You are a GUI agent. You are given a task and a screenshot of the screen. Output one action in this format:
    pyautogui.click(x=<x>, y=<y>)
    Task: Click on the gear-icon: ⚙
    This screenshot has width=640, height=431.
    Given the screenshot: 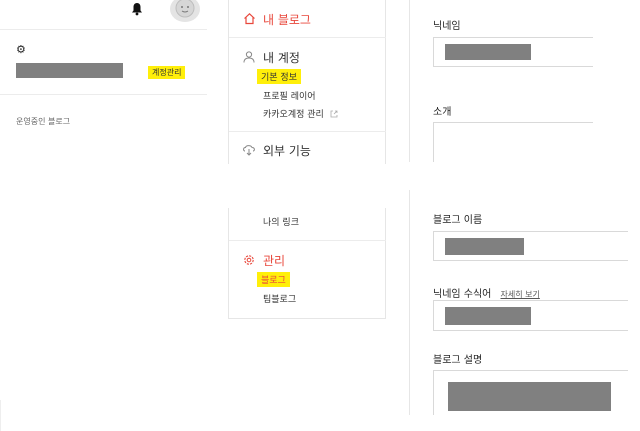 What is the action you would take?
    pyautogui.click(x=21, y=50)
    